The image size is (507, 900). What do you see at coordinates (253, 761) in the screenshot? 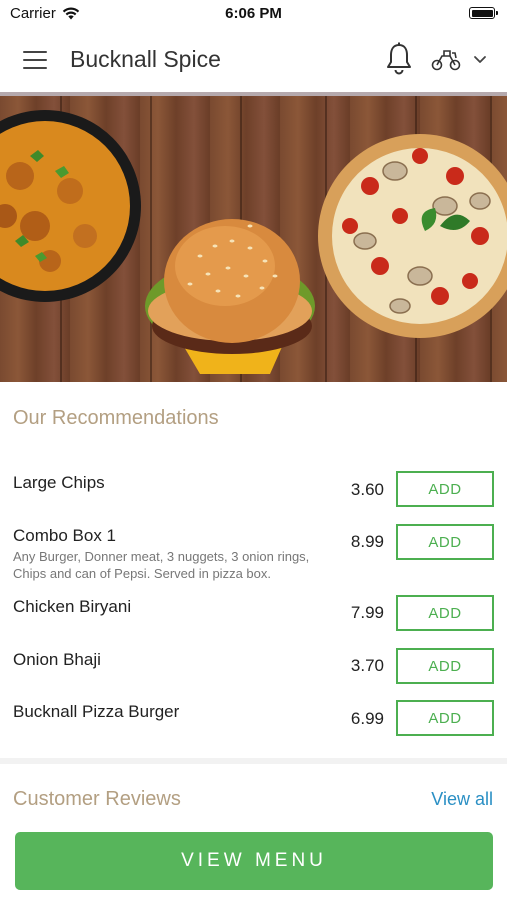
I see `section-divider` at bounding box center [253, 761].